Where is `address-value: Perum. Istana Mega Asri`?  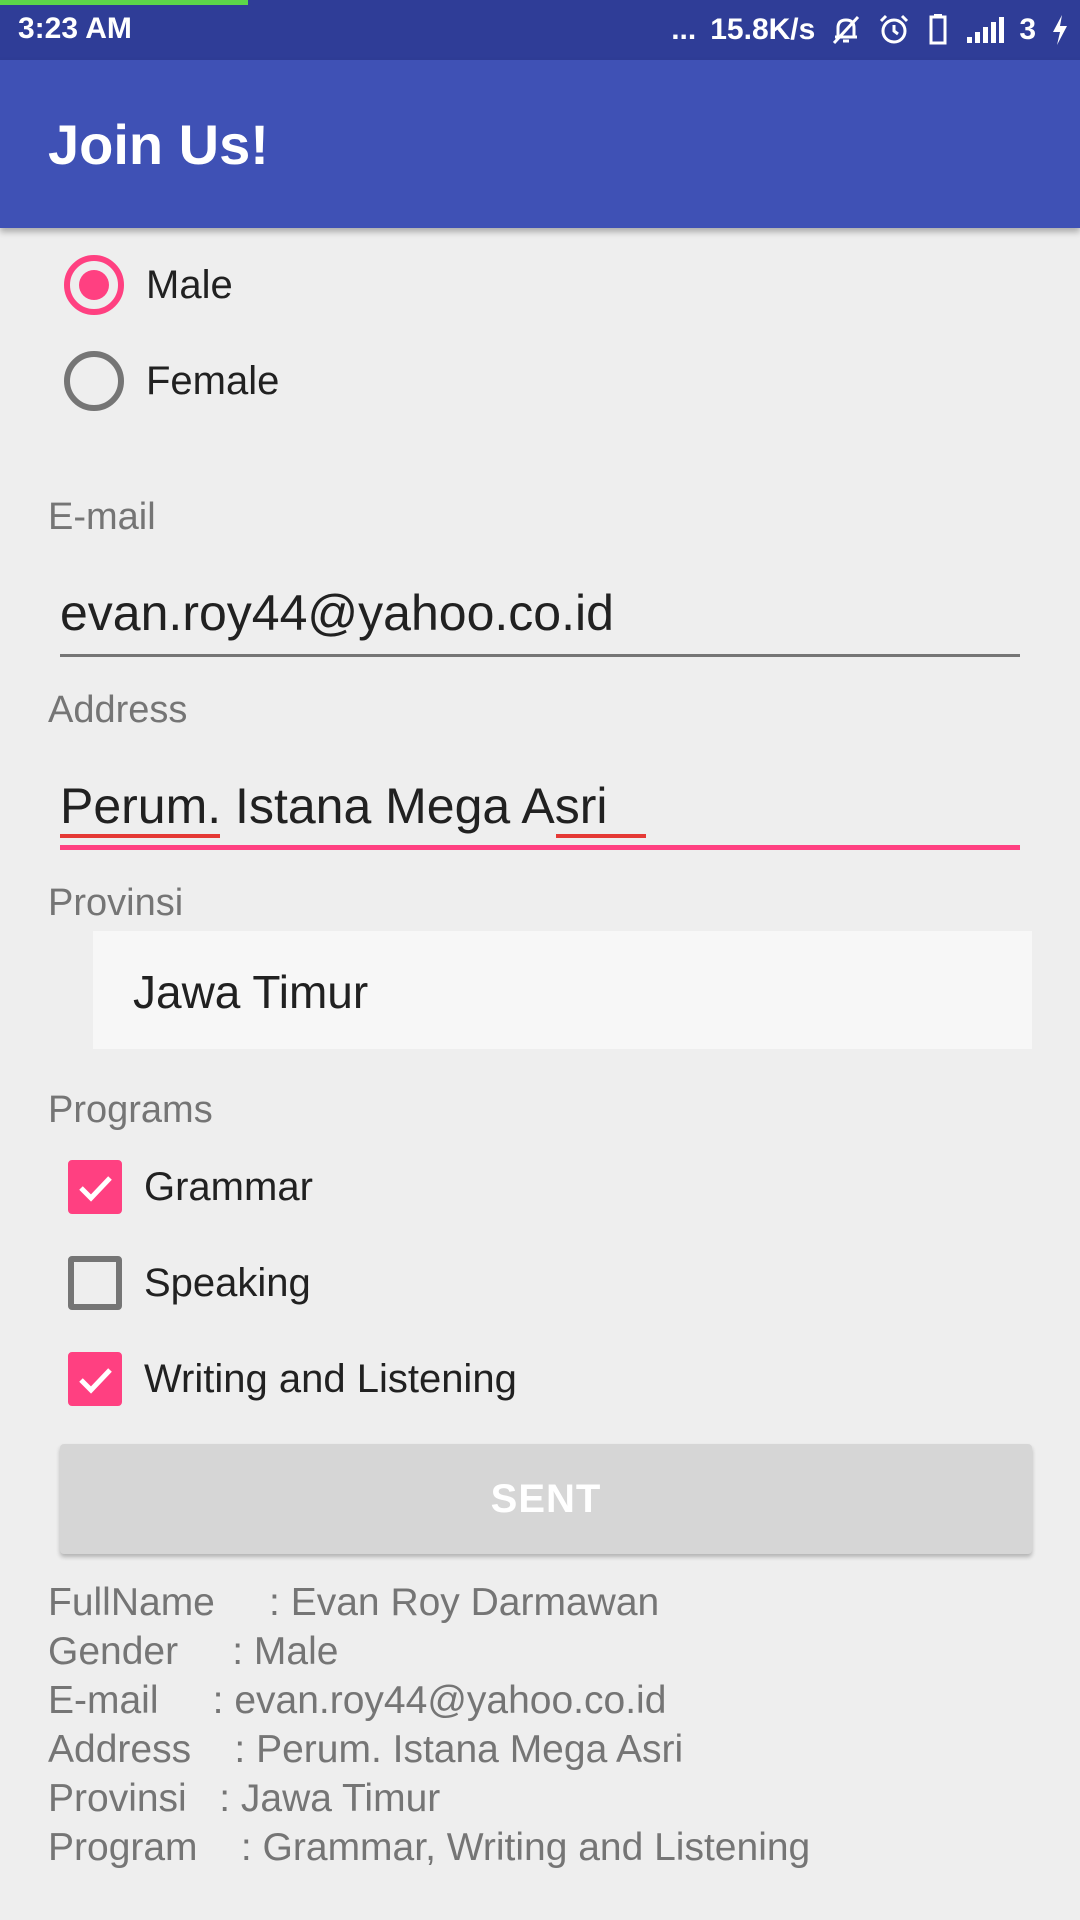
address-value: Perum. Istana Mega Asri is located at coordinates (333, 806).